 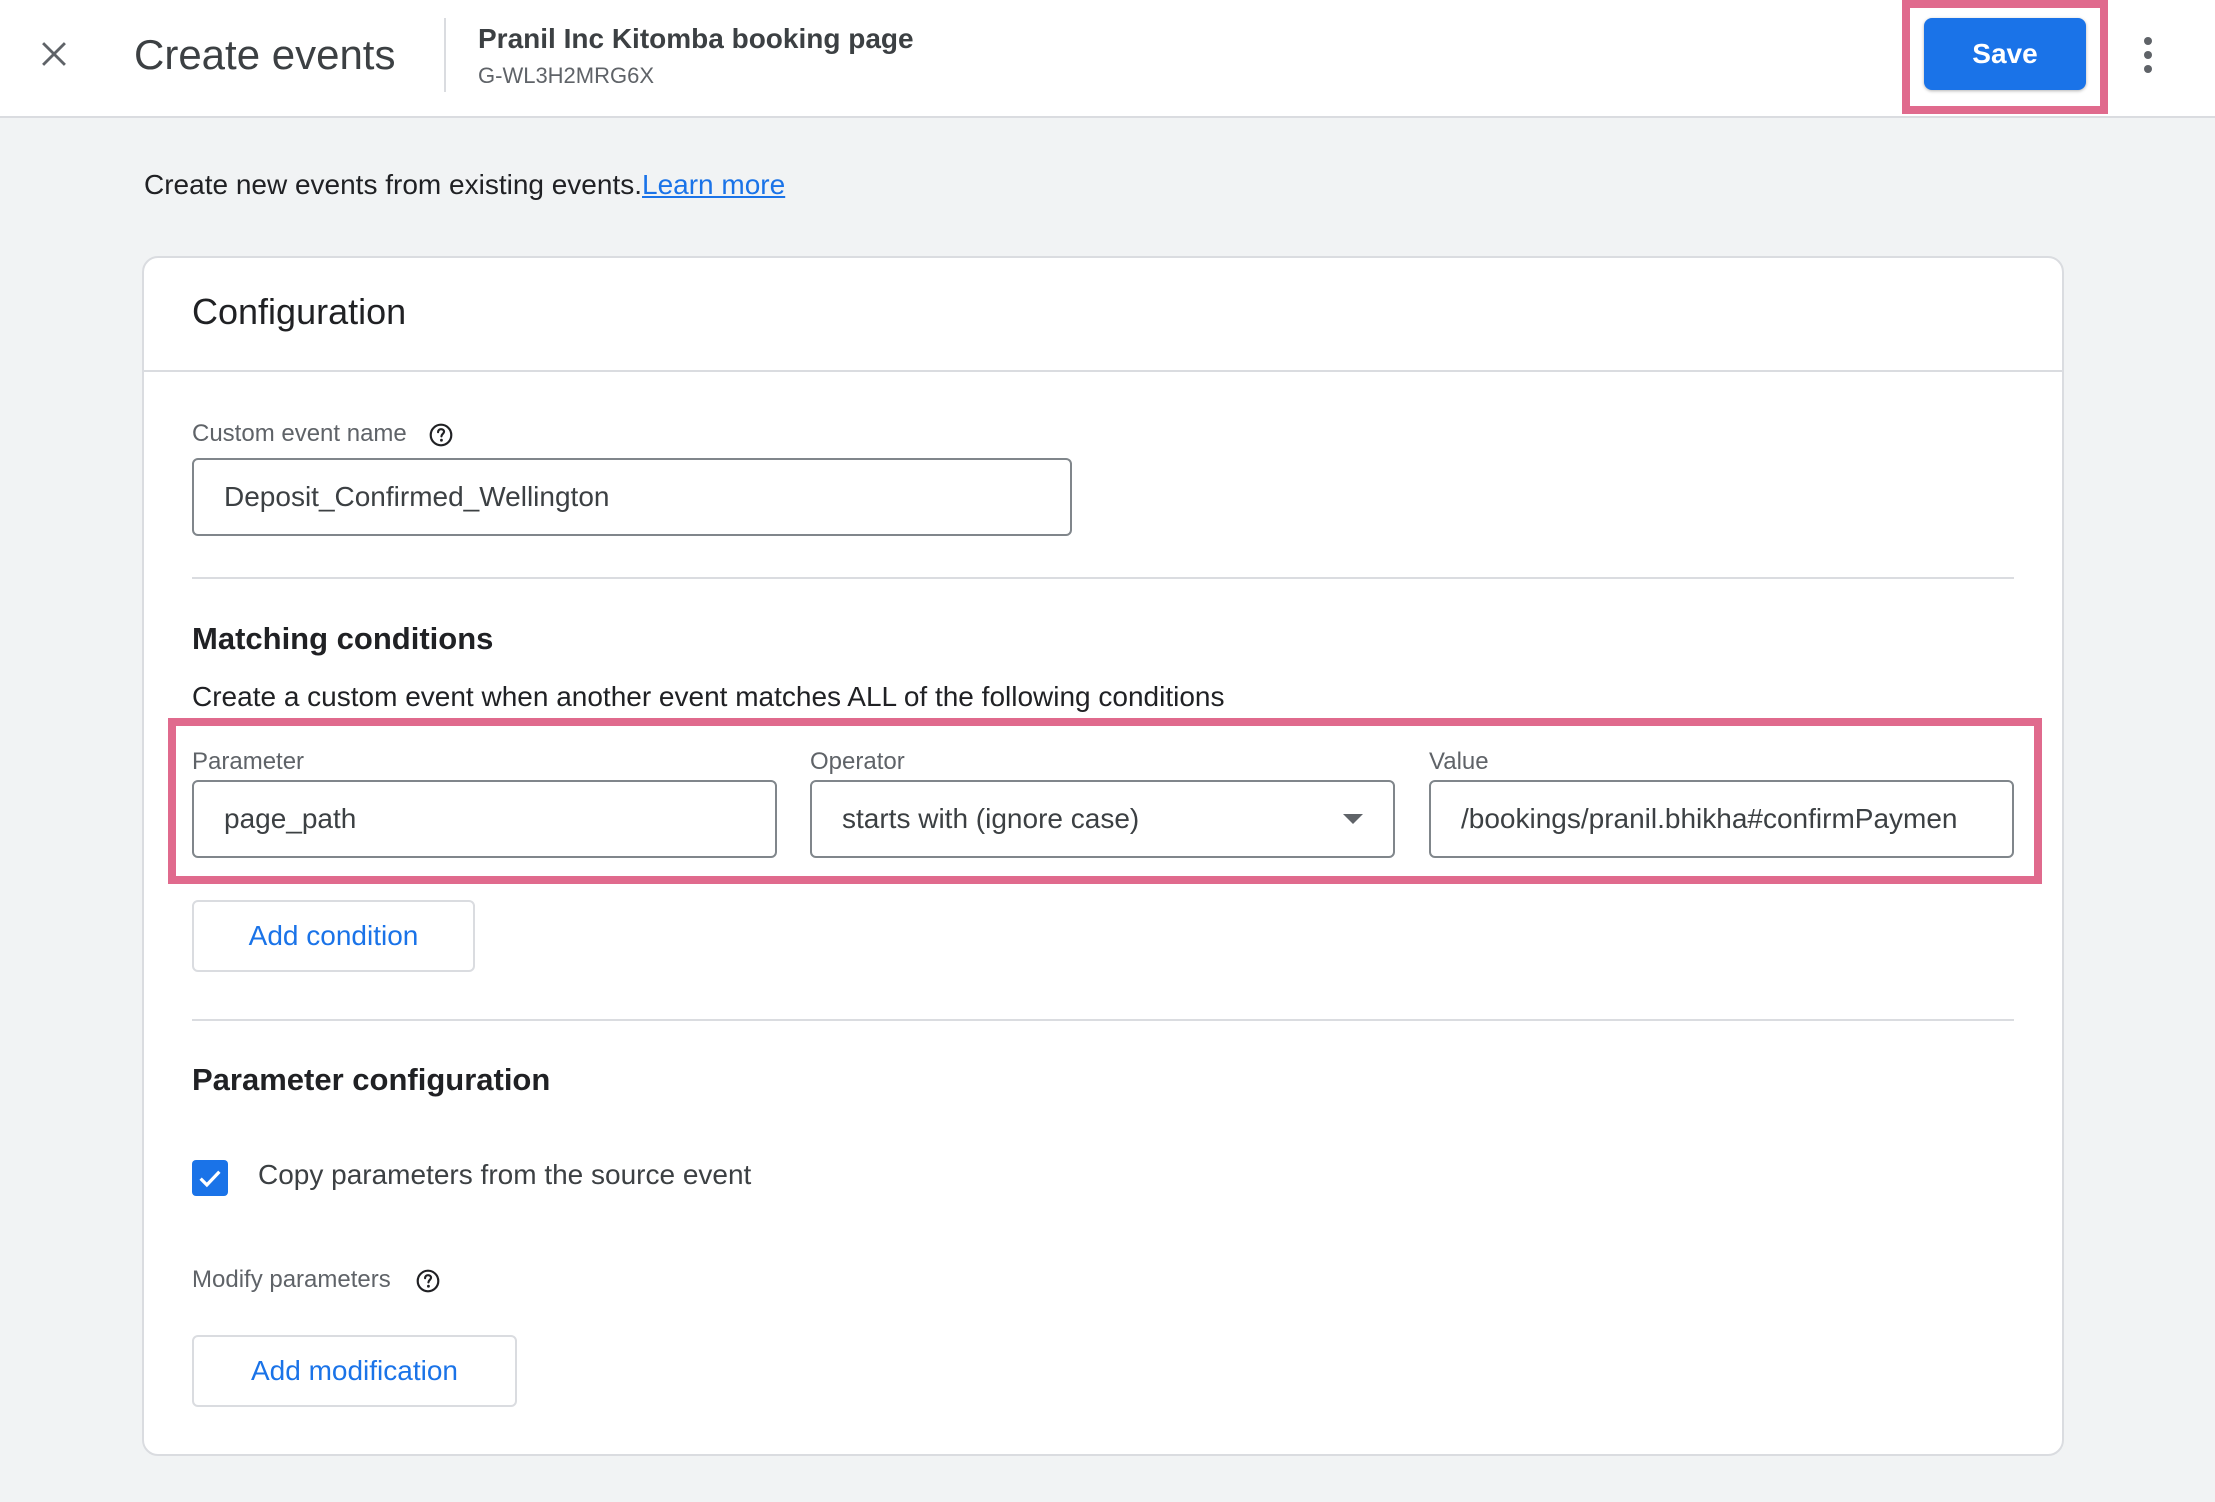 What do you see at coordinates (991, 818) in the screenshot?
I see `operator-value: starts with (ignore case)` at bounding box center [991, 818].